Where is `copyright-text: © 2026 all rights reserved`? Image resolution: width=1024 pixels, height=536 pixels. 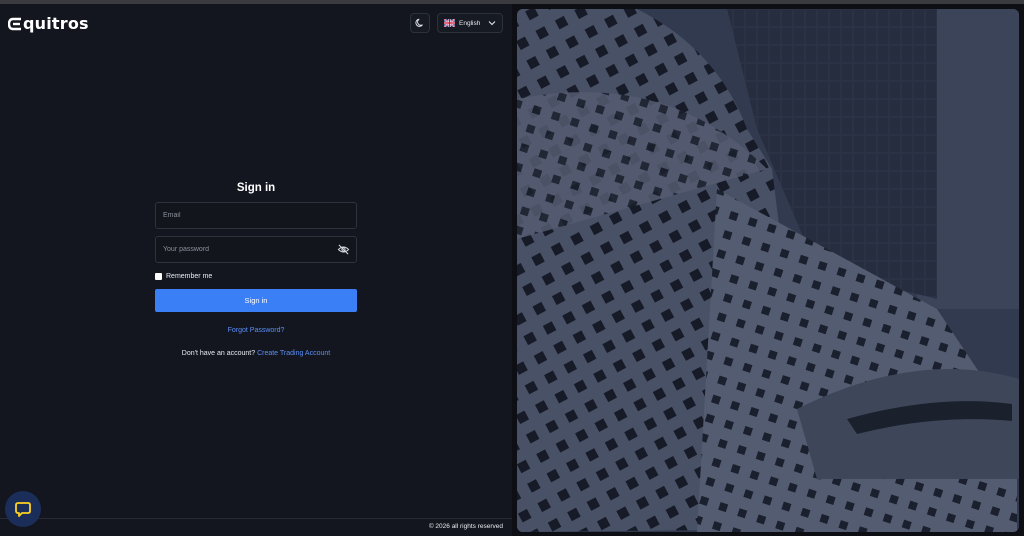 copyright-text: © 2026 all rights reserved is located at coordinates (465, 526).